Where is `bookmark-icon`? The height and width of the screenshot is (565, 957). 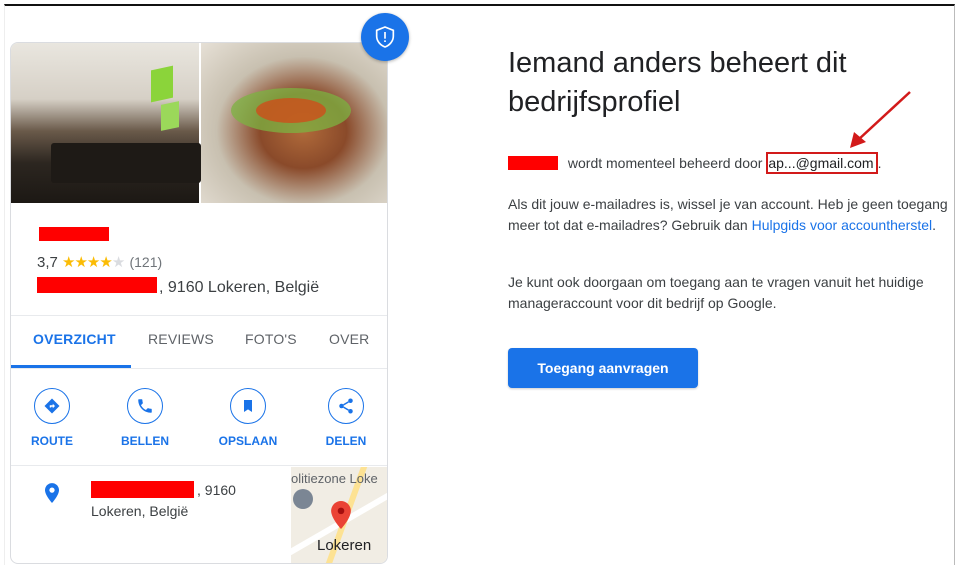
bookmark-icon is located at coordinates (248, 406).